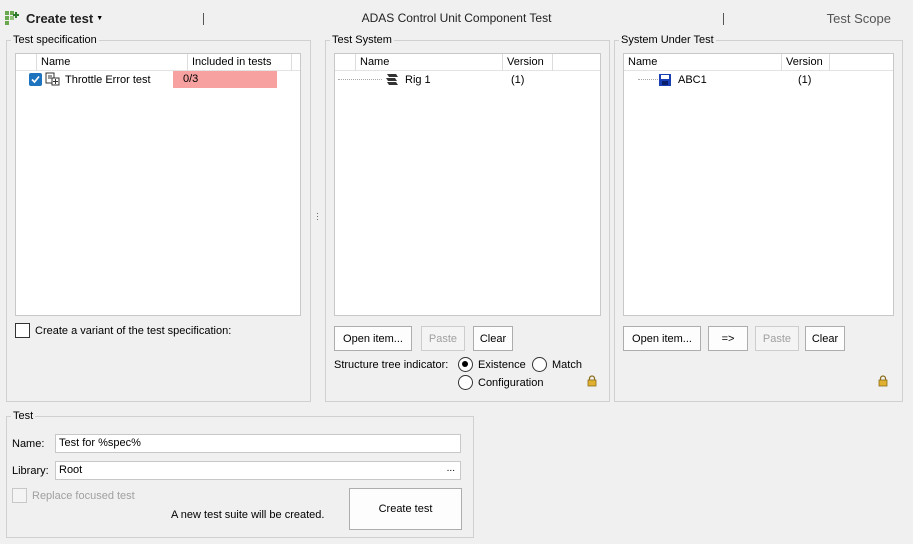 The width and height of the screenshot is (913, 544). What do you see at coordinates (692, 79) in the screenshot?
I see `row-name: ABC1` at bounding box center [692, 79].